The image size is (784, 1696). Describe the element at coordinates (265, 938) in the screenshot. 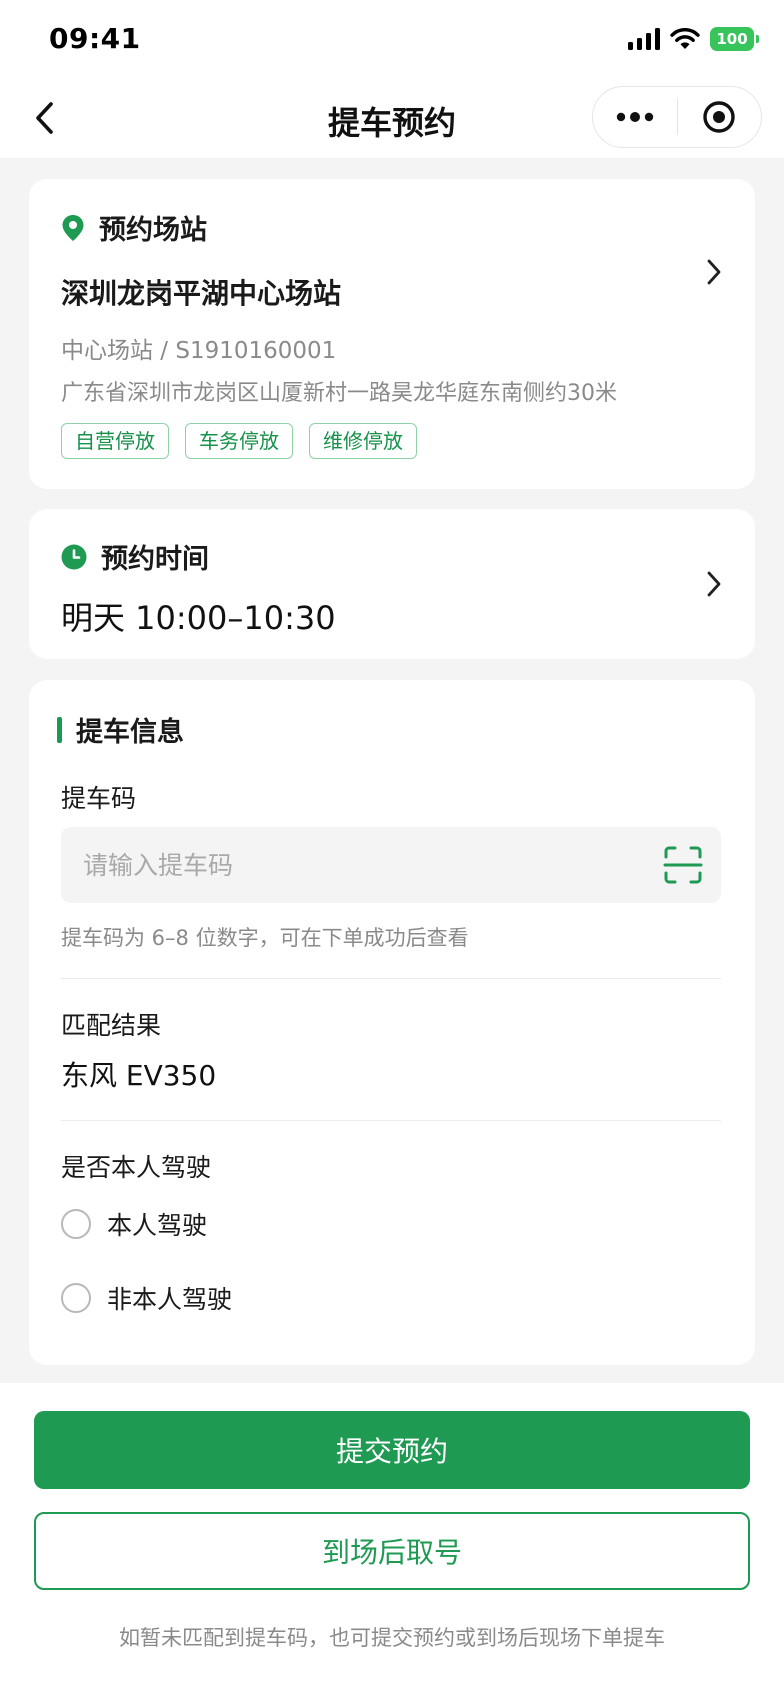

I see `pickup-code-hint: 提车码为 6–8 位数字，可在下单成功后查看` at that location.